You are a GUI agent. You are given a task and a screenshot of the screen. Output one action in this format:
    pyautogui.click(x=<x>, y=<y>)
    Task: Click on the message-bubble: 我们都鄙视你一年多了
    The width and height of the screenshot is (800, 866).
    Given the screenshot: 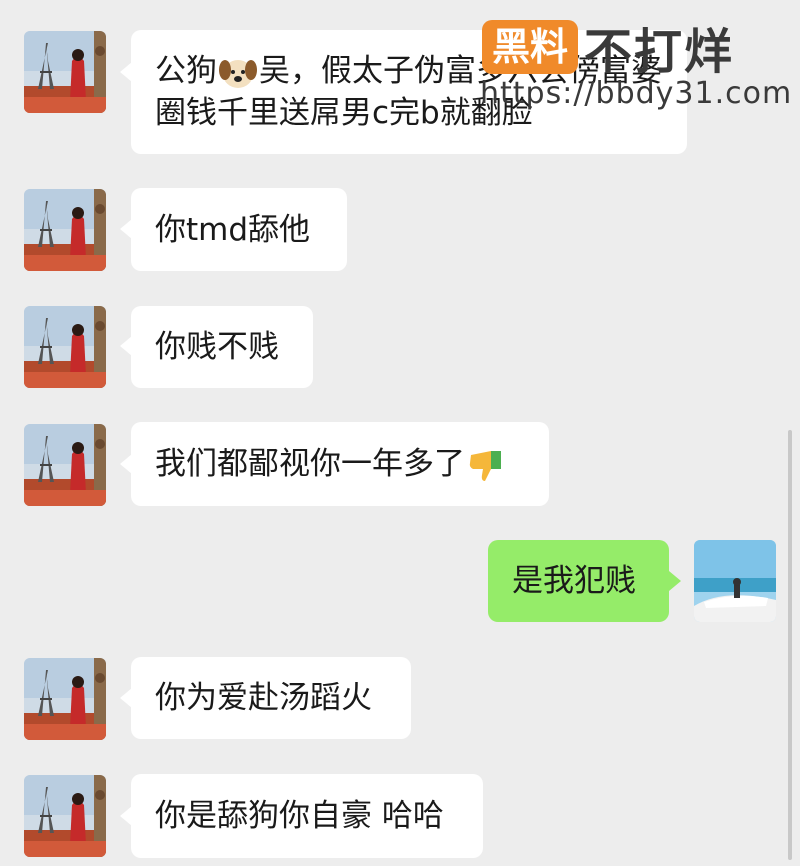 What is the action you would take?
    pyautogui.click(x=340, y=464)
    